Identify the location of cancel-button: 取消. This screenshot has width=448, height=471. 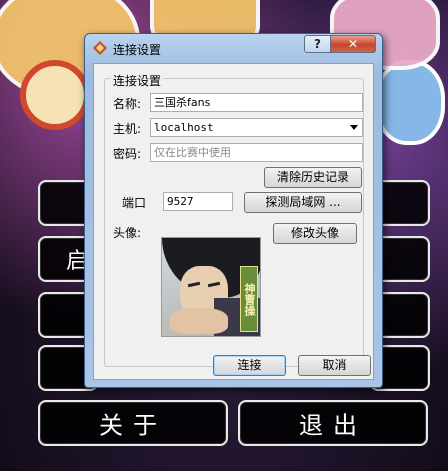
(334, 365).